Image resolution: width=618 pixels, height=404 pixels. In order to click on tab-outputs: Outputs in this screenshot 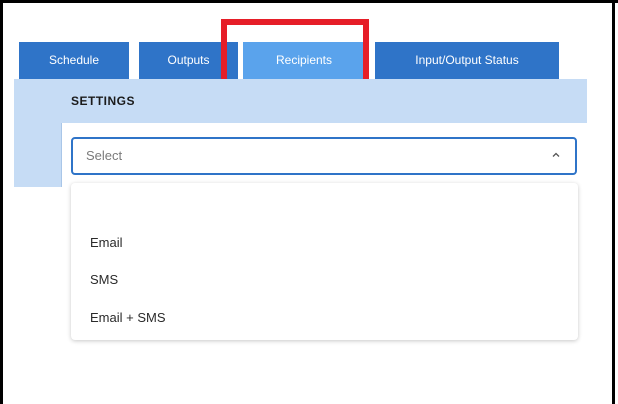, I will do `click(188, 60)`.